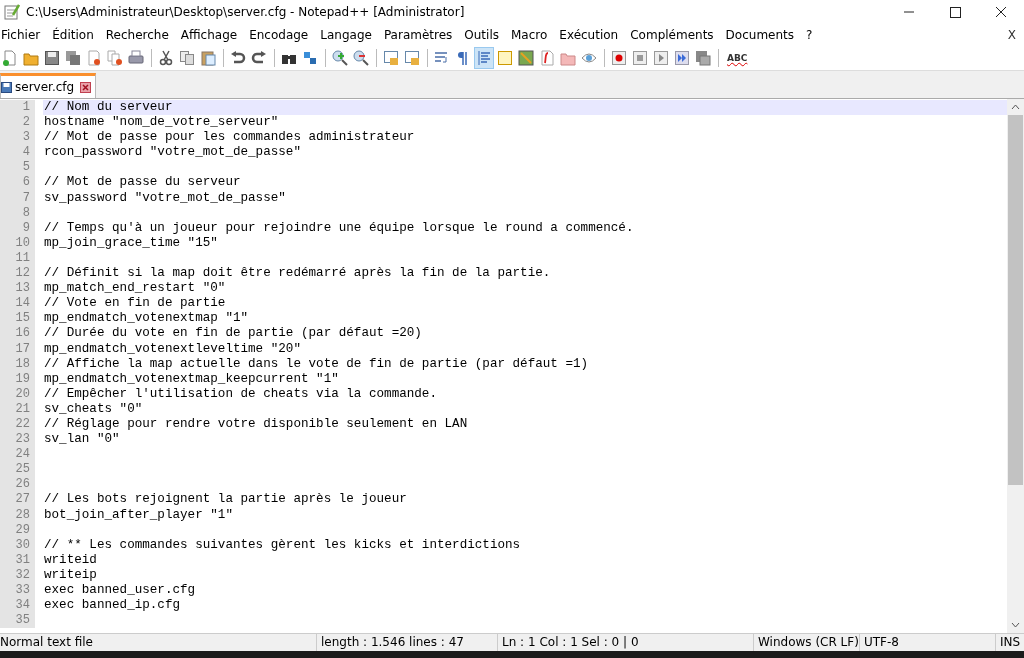  I want to click on line-number: 12, so click(17, 274).